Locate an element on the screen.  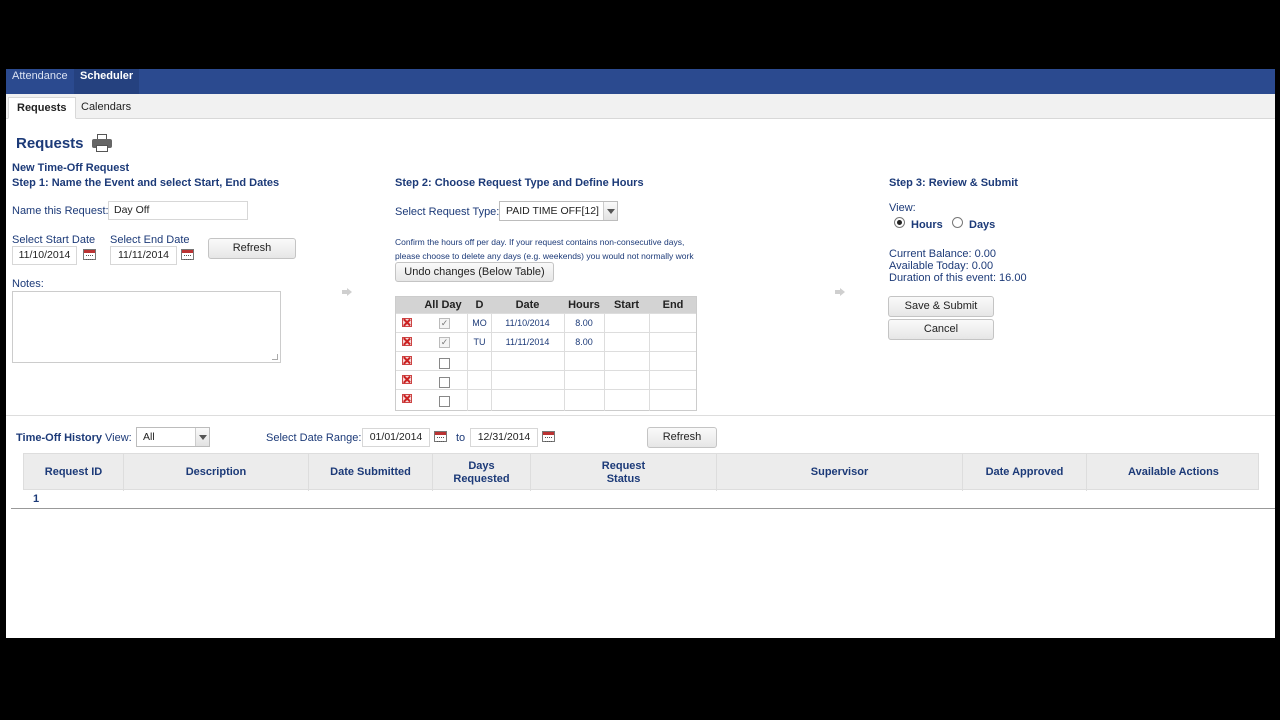
range-to-label: to is located at coordinates (461, 438).